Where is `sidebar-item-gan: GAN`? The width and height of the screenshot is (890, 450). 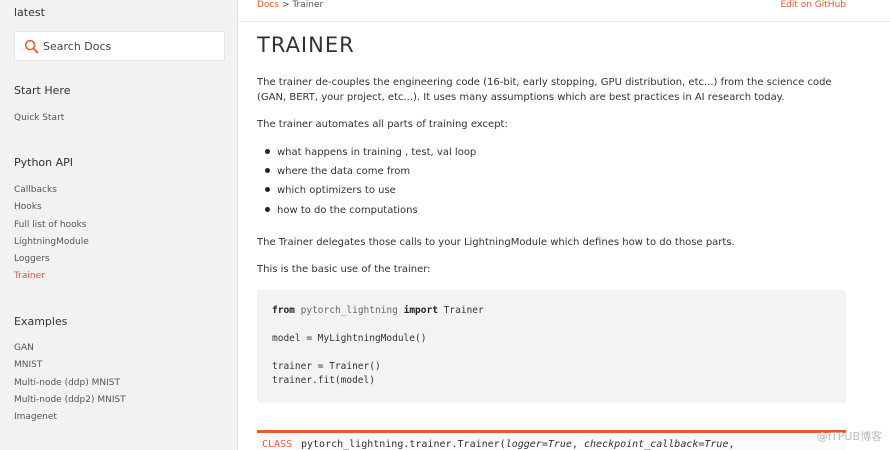
sidebar-item-gan: GAN is located at coordinates (24, 348).